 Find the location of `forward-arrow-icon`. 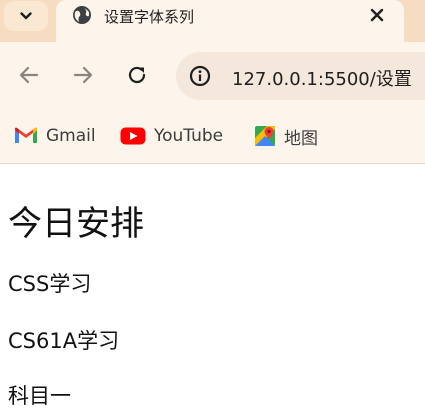

forward-arrow-icon is located at coordinates (83, 75).